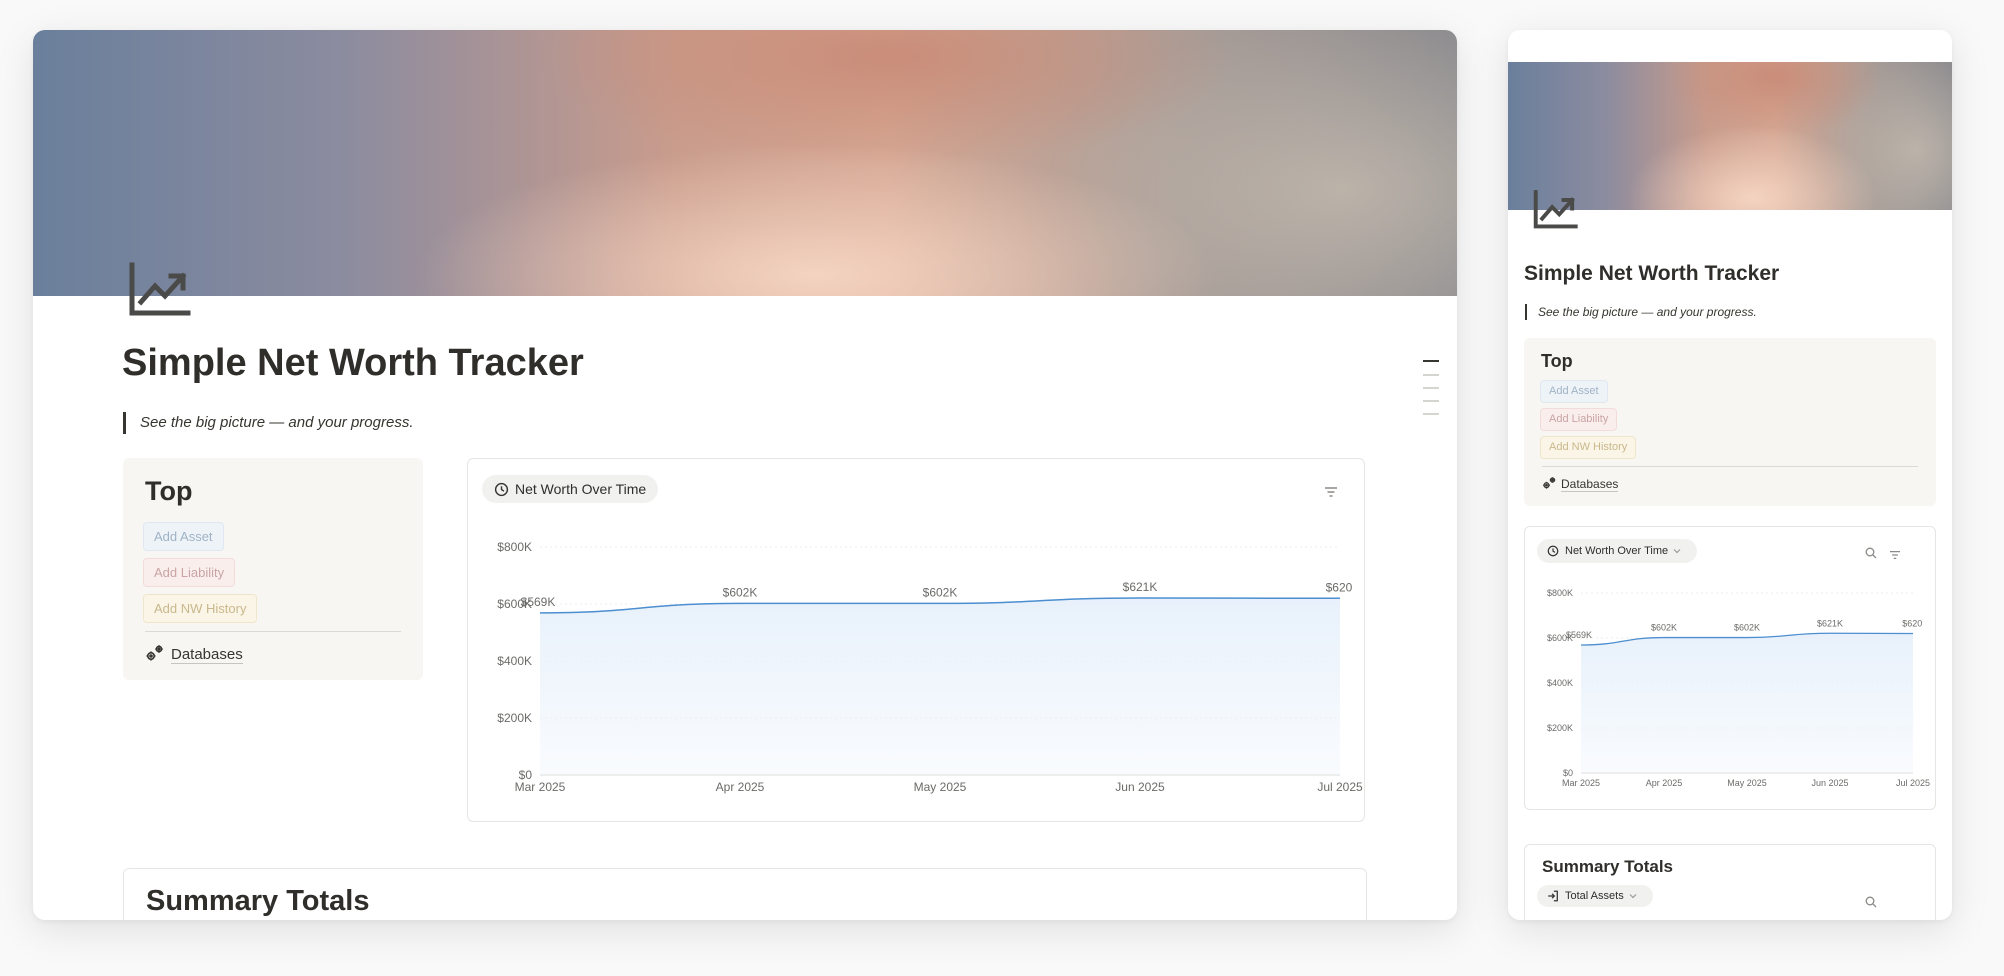  I want to click on summary-view-label: Total Assets, so click(1594, 896).